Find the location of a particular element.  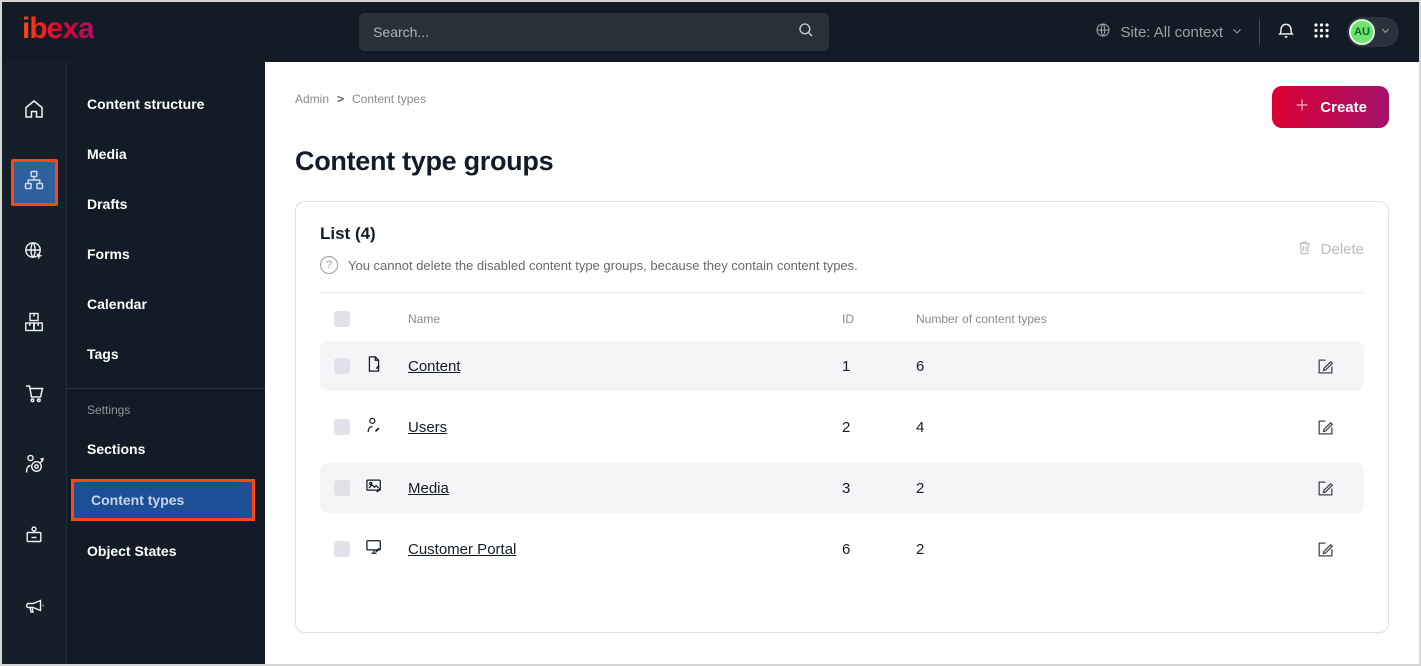

topbar-right: Site: All context AU is located at coordinates (1246, 32).